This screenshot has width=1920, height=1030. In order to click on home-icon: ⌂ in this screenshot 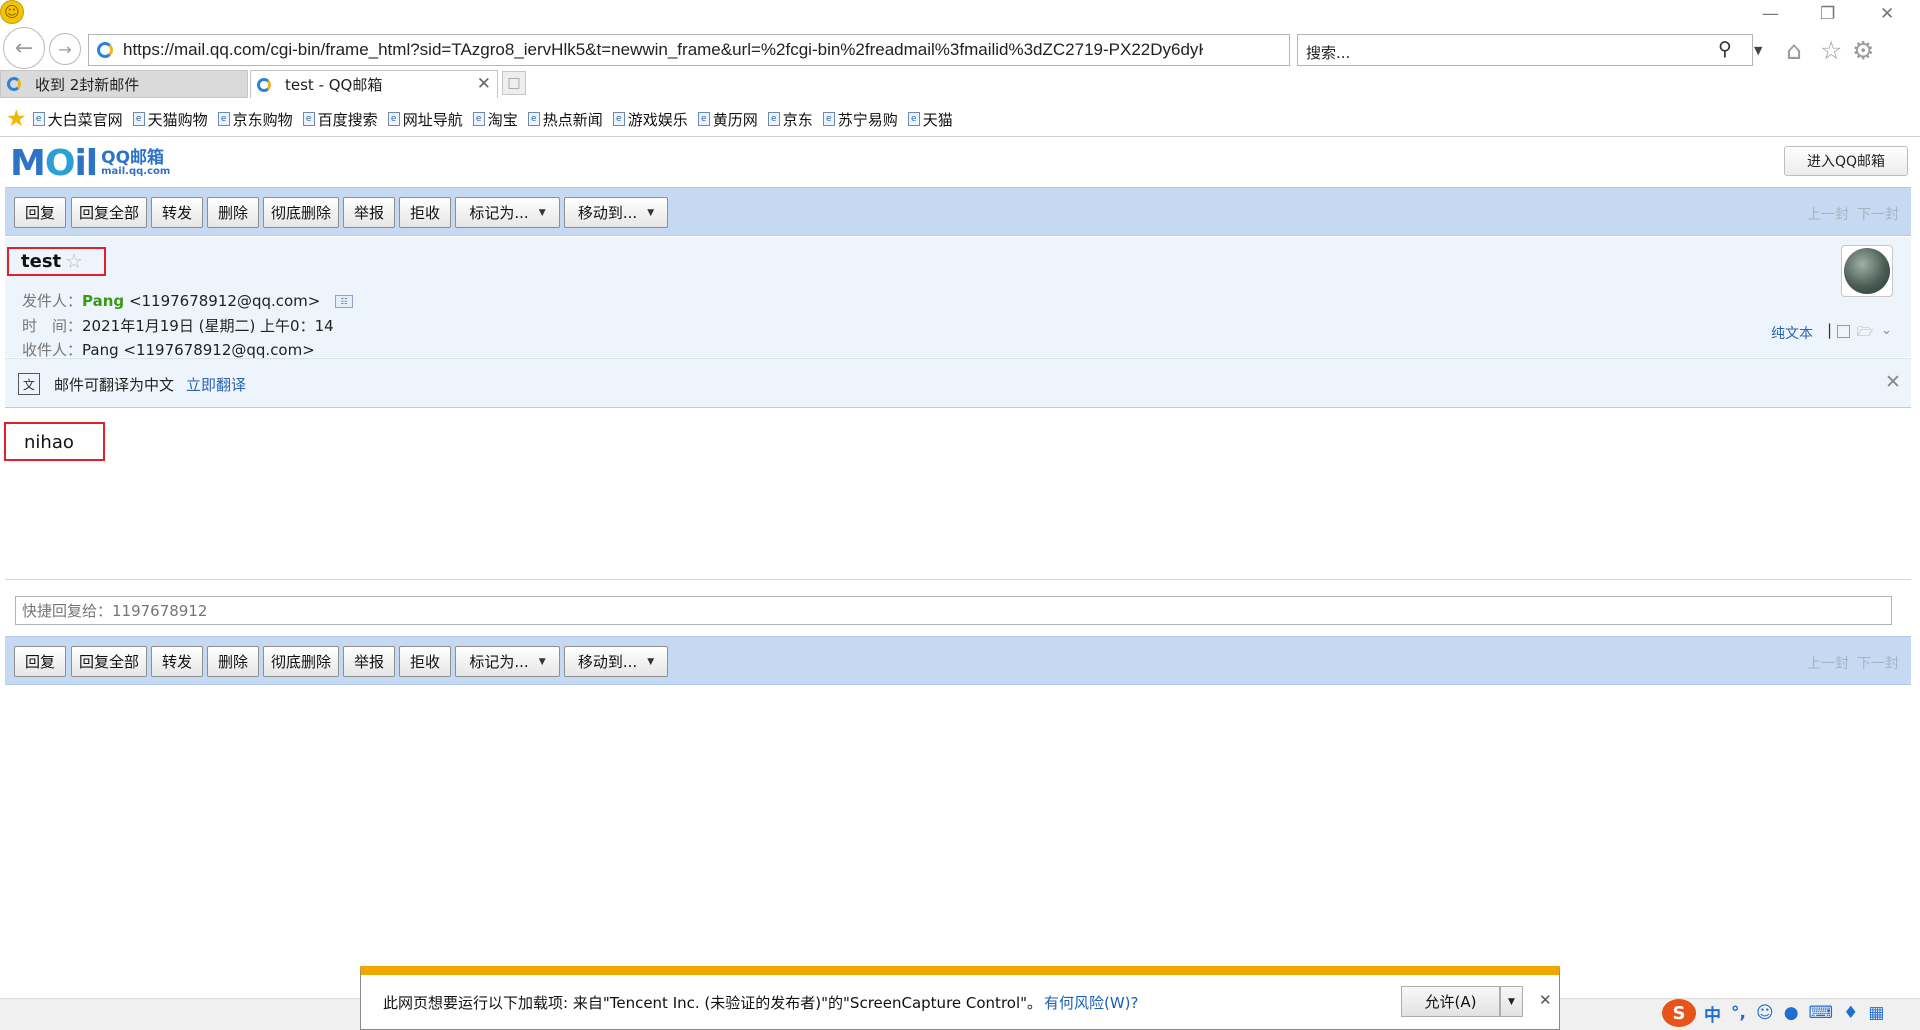, I will do `click(1794, 50)`.